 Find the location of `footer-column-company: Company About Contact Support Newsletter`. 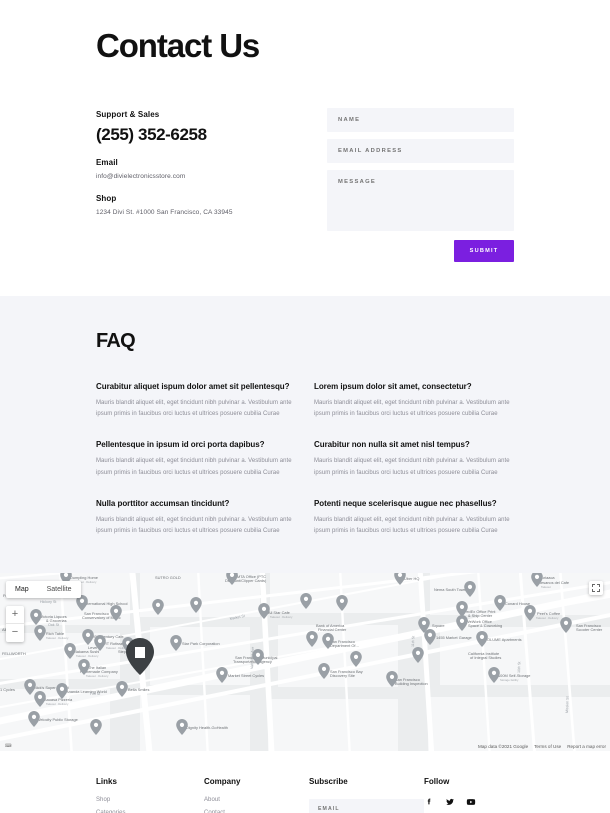

footer-column-company: Company About Contact Support Newsletter is located at coordinates (256, 795).